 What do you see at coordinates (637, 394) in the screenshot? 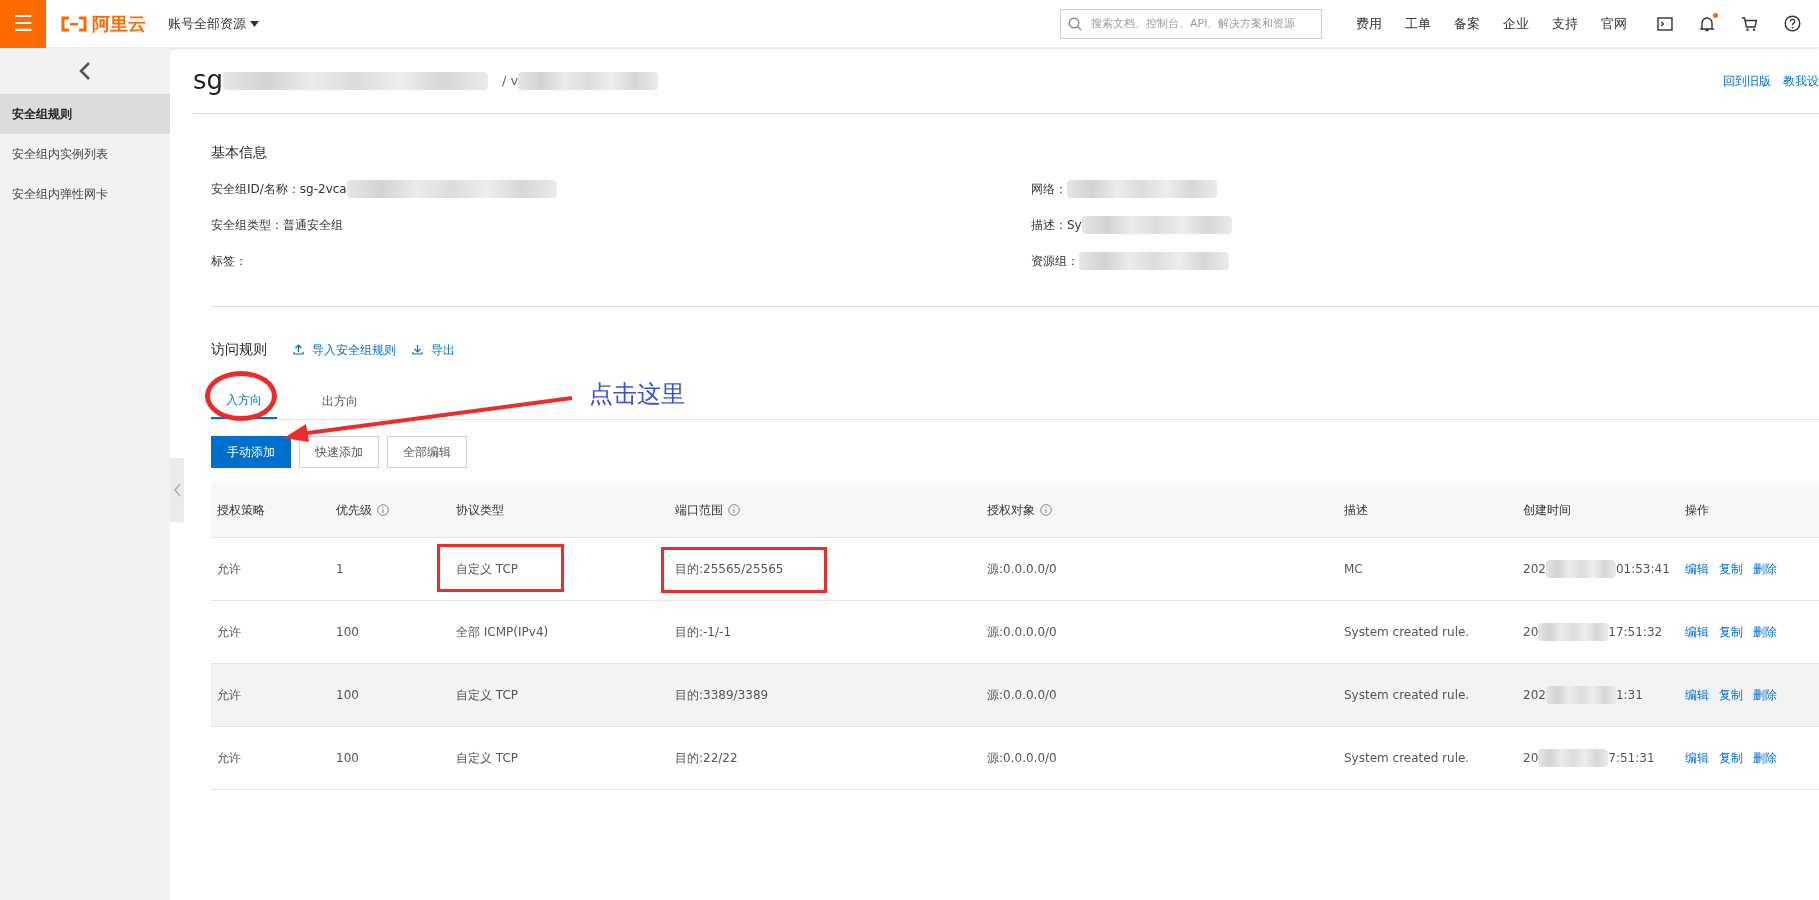
I see `annotation-note: 点击这里` at bounding box center [637, 394].